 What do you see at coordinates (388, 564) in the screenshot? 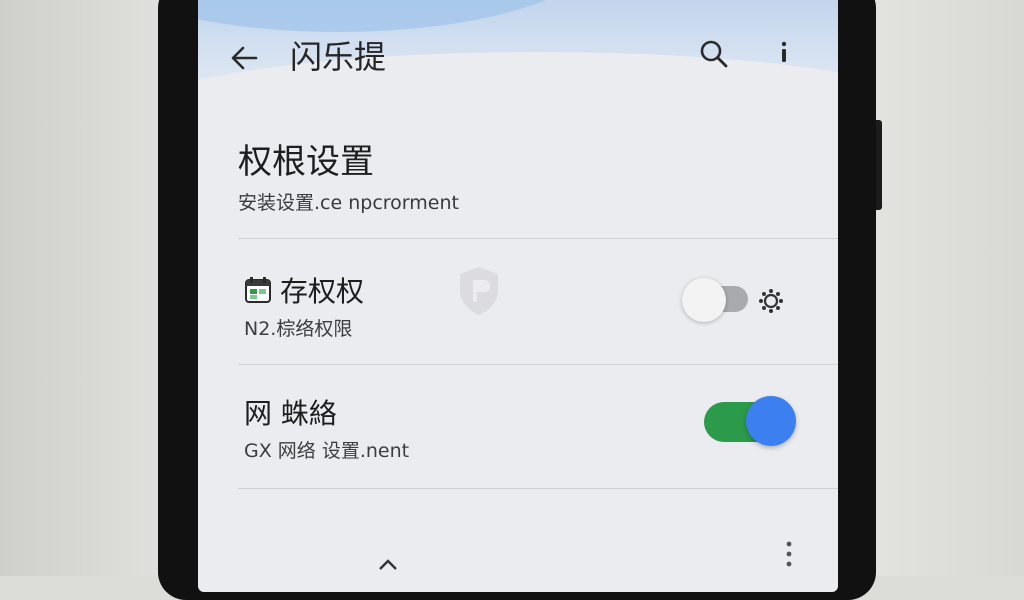
I see `chevron-up-icon` at bounding box center [388, 564].